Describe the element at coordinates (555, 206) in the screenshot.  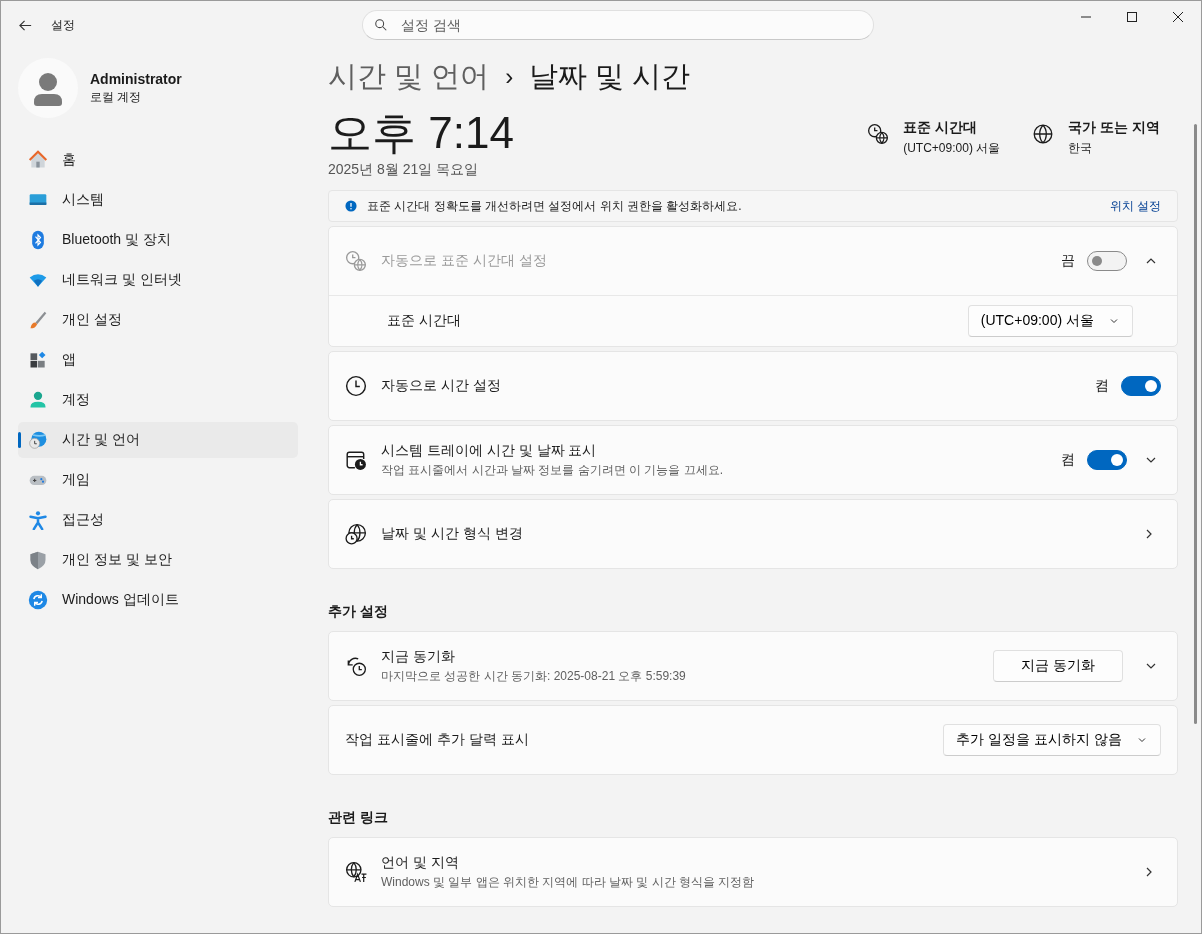
I see `banner-text: 표준 시간대 정확도를 개선하려면 설정에서 위치 권한을 활성화하세요.` at that location.